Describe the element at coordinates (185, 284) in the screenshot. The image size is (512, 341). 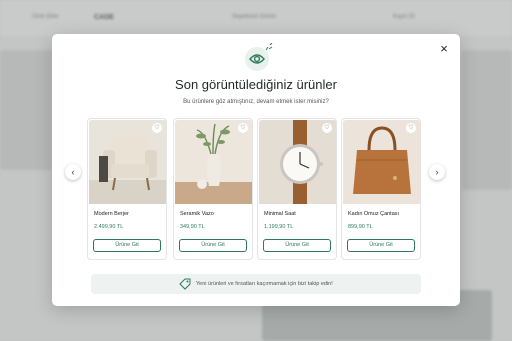
I see `tag-icon` at that location.